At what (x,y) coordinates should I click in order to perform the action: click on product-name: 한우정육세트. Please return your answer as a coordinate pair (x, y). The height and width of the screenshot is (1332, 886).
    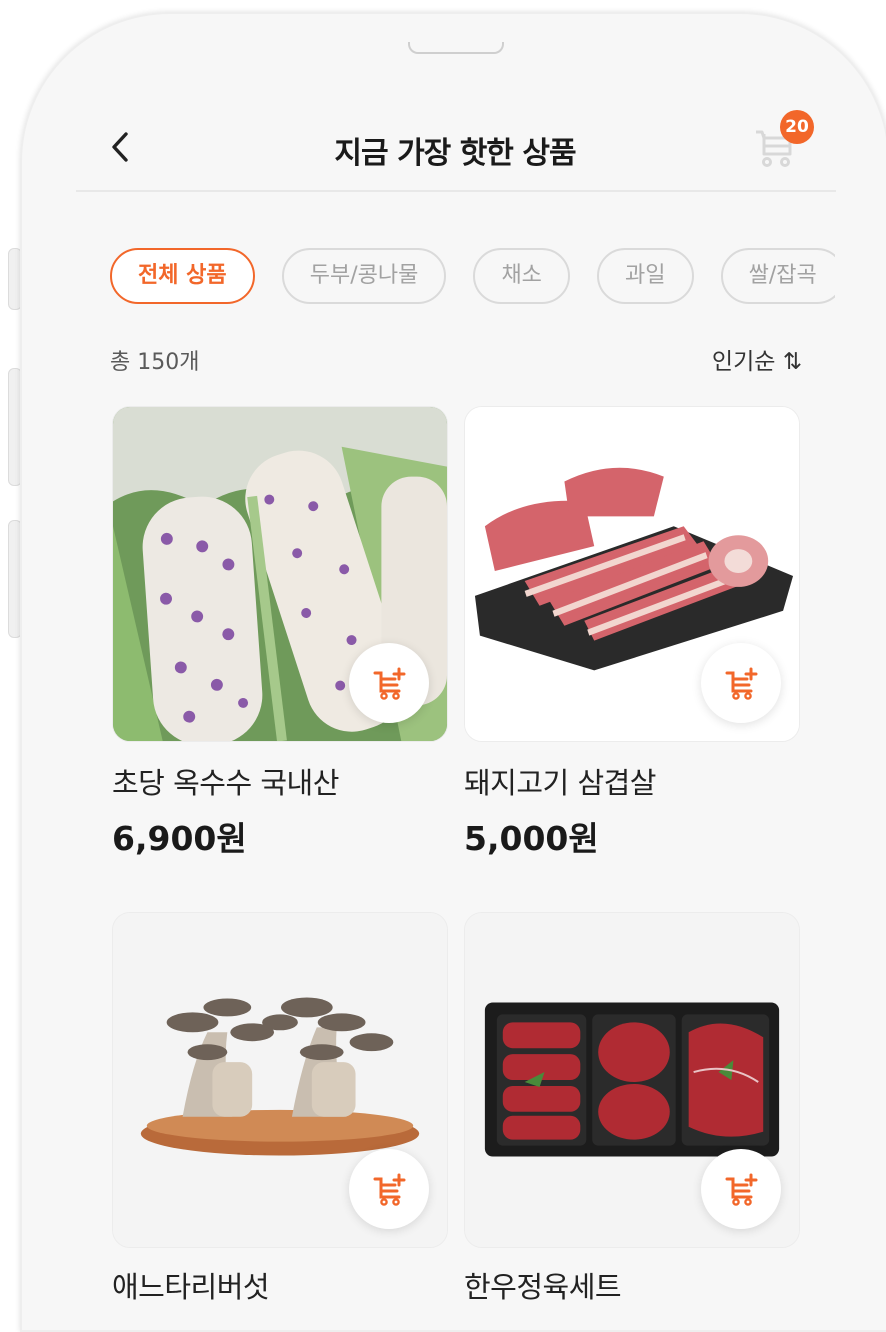
    Looking at the image, I should click on (543, 1287).